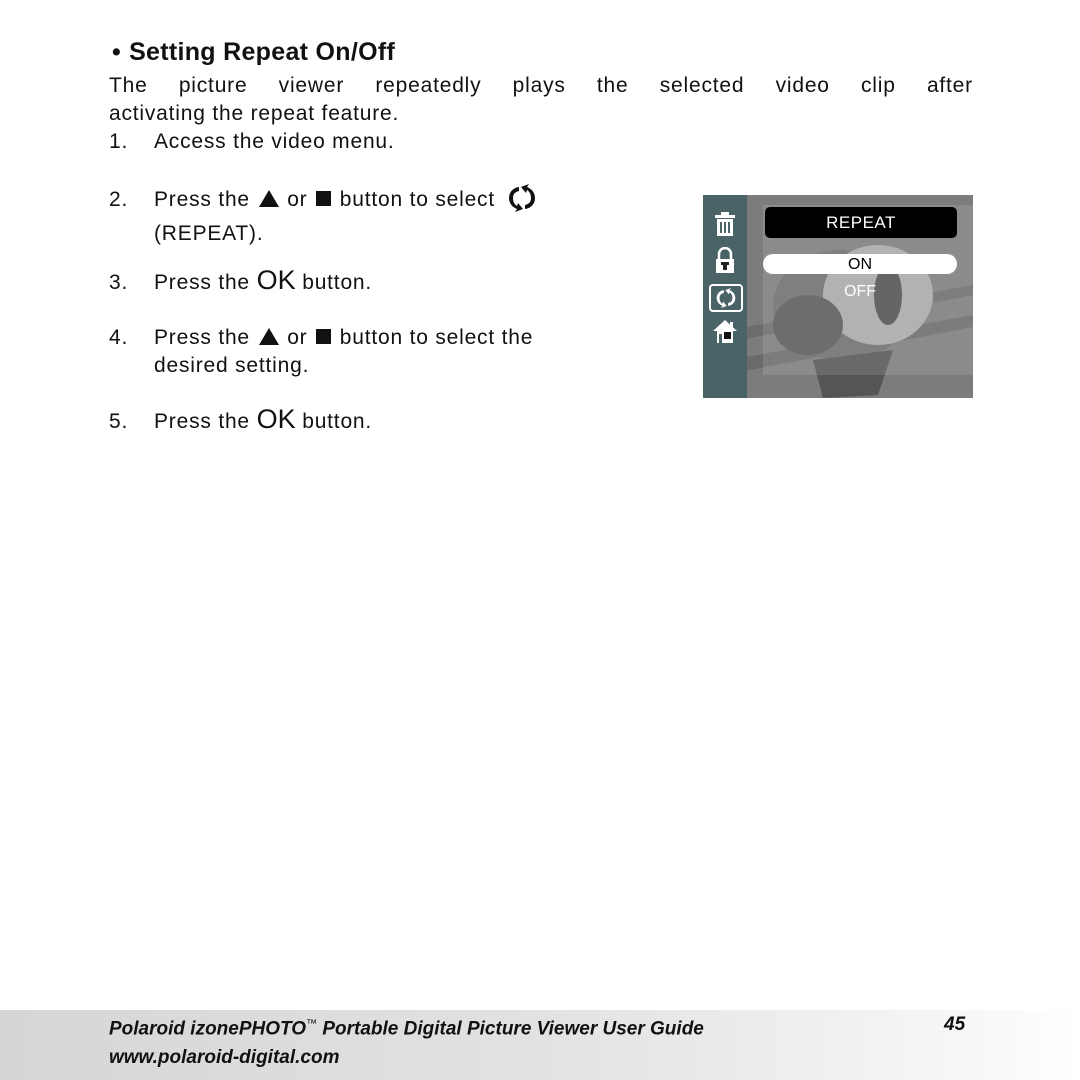 This screenshot has height=1080, width=1080. Describe the element at coordinates (702, 85) in the screenshot. I see `word: selected` at that location.